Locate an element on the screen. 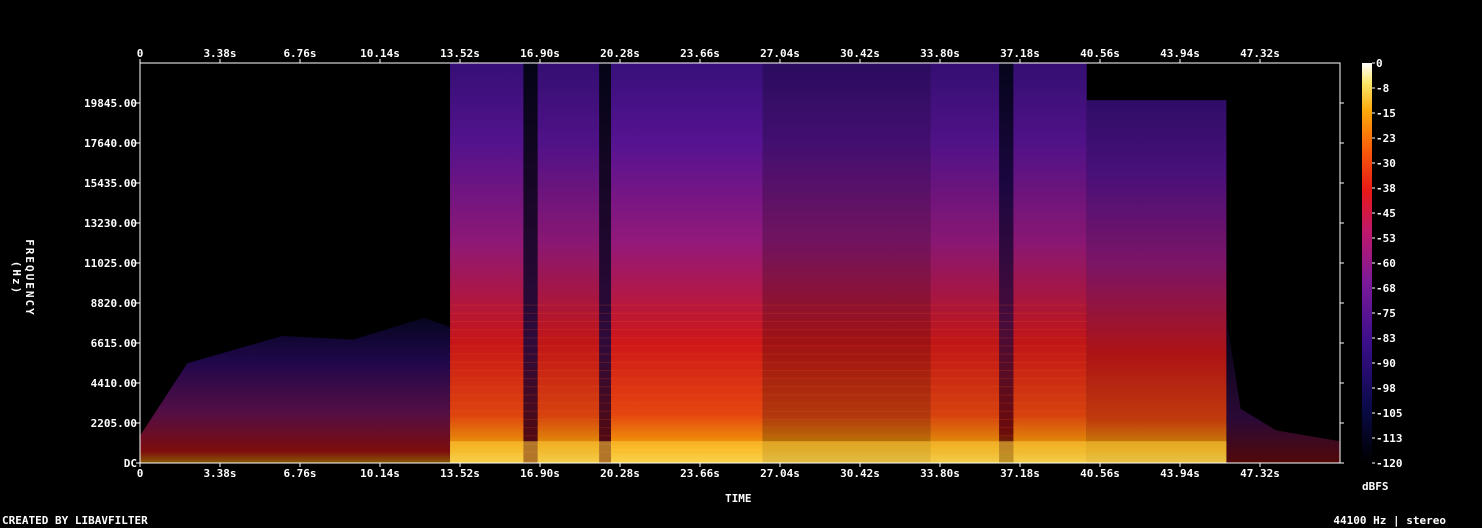 The height and width of the screenshot is (528, 1482). spectrogram-segment is located at coordinates (1156, 282).